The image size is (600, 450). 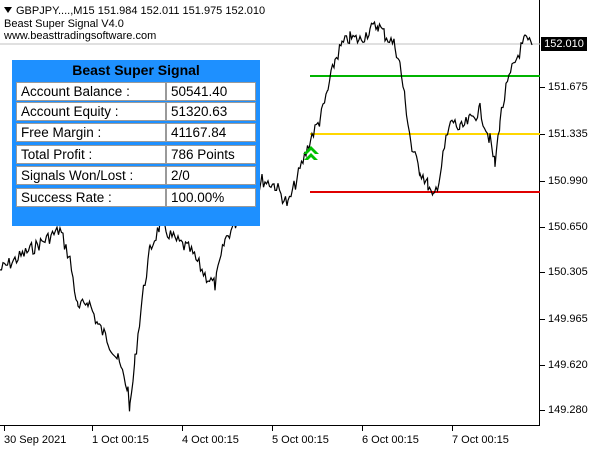 I want to click on time-axis-label: 30 Sep 2021, so click(x=35, y=440).